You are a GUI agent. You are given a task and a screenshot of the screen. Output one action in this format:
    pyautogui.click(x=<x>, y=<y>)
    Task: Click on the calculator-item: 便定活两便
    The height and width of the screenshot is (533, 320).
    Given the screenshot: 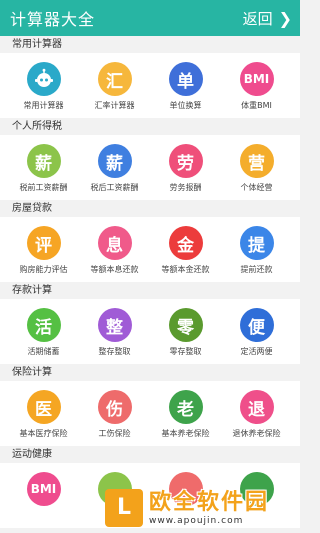 What is the action you would take?
    pyautogui.click(x=257, y=332)
    